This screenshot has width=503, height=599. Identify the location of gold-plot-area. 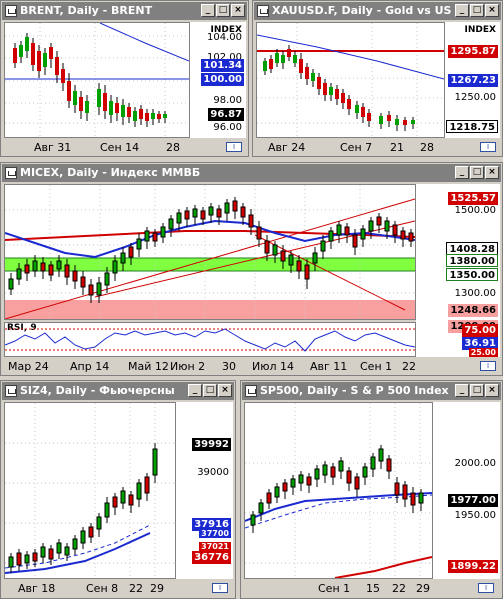
(350, 80).